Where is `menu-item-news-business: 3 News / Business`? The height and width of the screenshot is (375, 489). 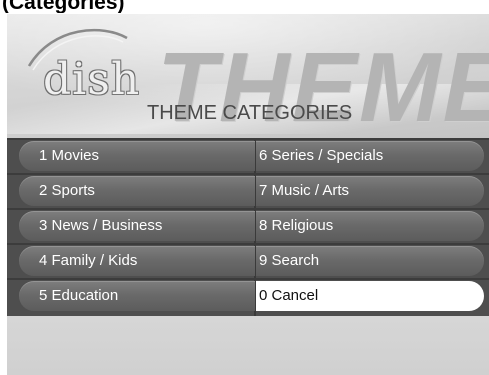
menu-item-news-business: 3 News / Business is located at coordinates (137, 226).